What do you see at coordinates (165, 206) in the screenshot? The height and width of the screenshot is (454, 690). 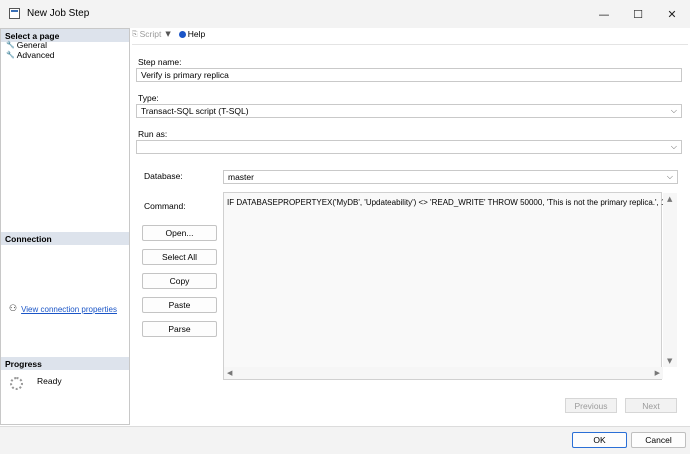 I see `command-label: Command:` at bounding box center [165, 206].